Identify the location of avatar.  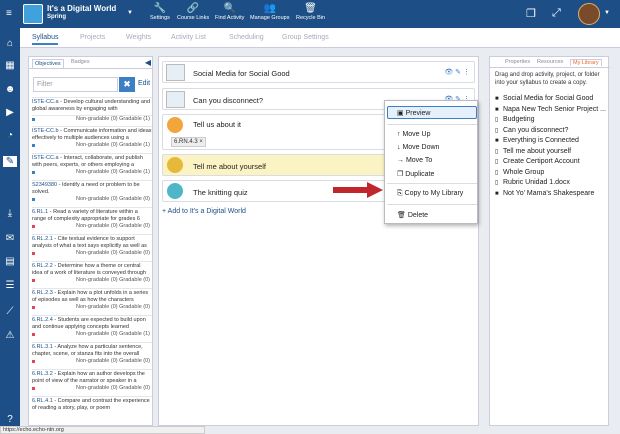
(589, 14).